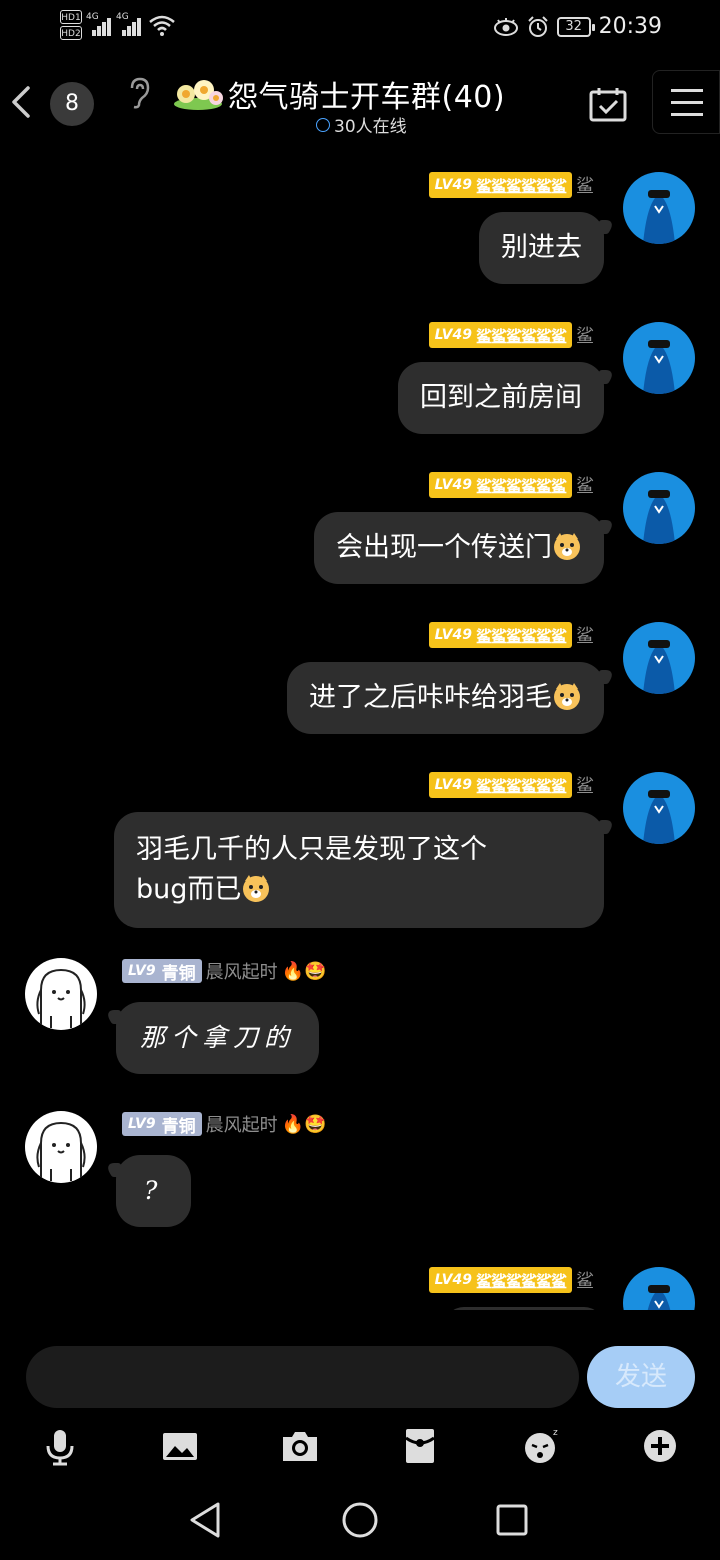 The height and width of the screenshot is (1560, 720). Describe the element at coordinates (370, 127) in the screenshot. I see `online-count-text: 30人在线` at that location.